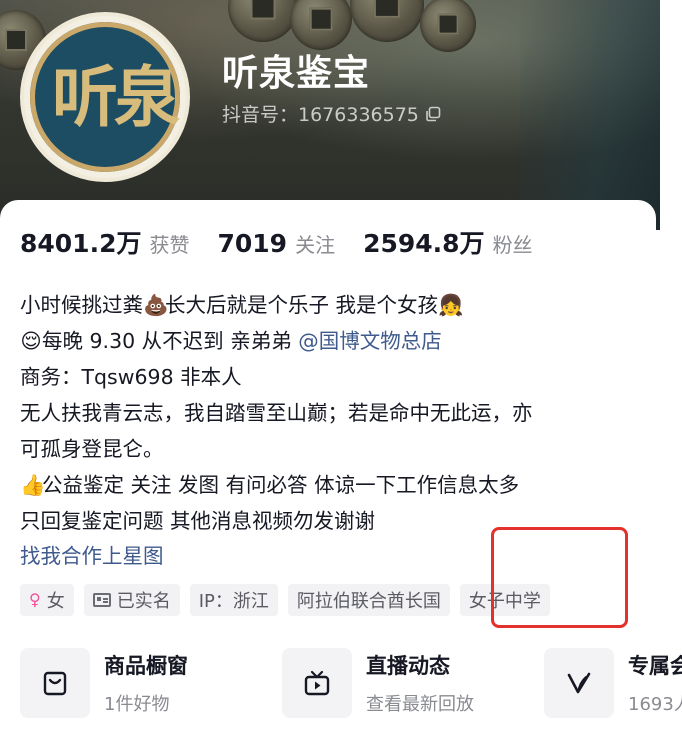 The height and width of the screenshot is (746, 682). I want to click on feature-cards: 商品橱窗 1件好物 直播动态 查看最新回放 专属会 1693, so click(351, 683).